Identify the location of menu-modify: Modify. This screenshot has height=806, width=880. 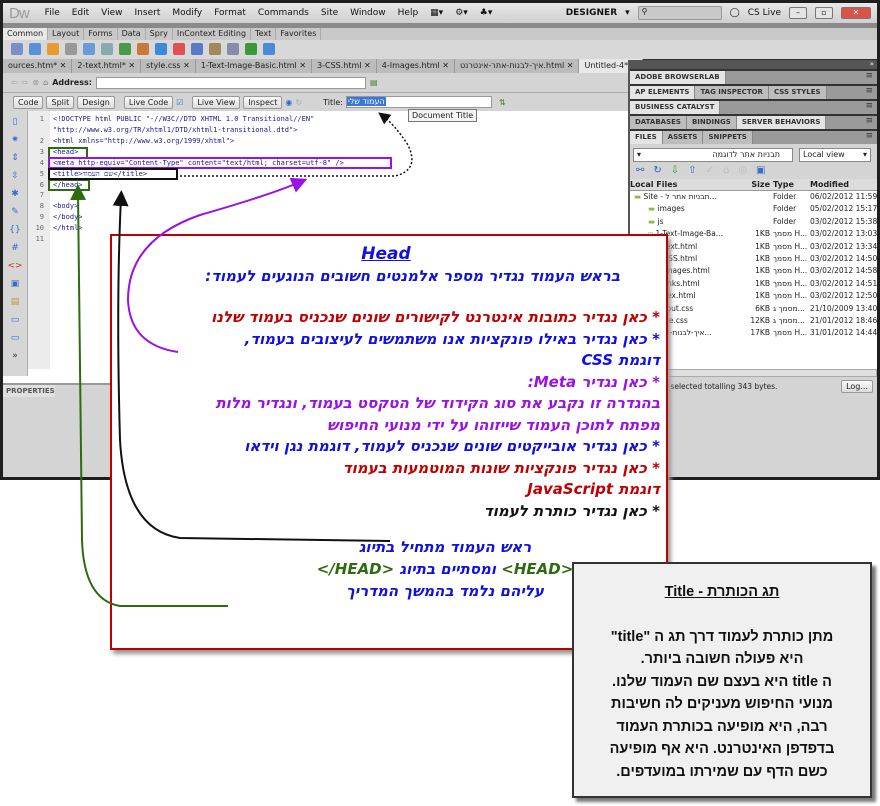
(187, 13).